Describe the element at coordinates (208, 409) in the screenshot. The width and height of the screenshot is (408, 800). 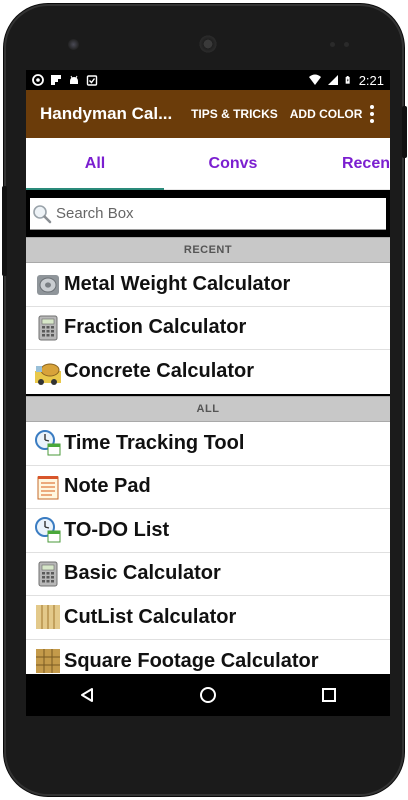
I see `section-header-all: ALL` at that location.